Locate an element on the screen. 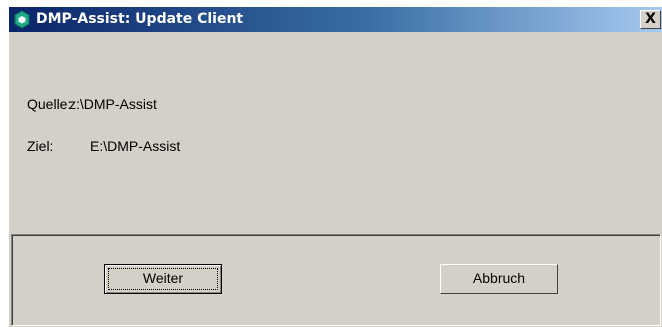 This screenshot has height=327, width=662. target-path: E:\DMP-Assist is located at coordinates (135, 146).